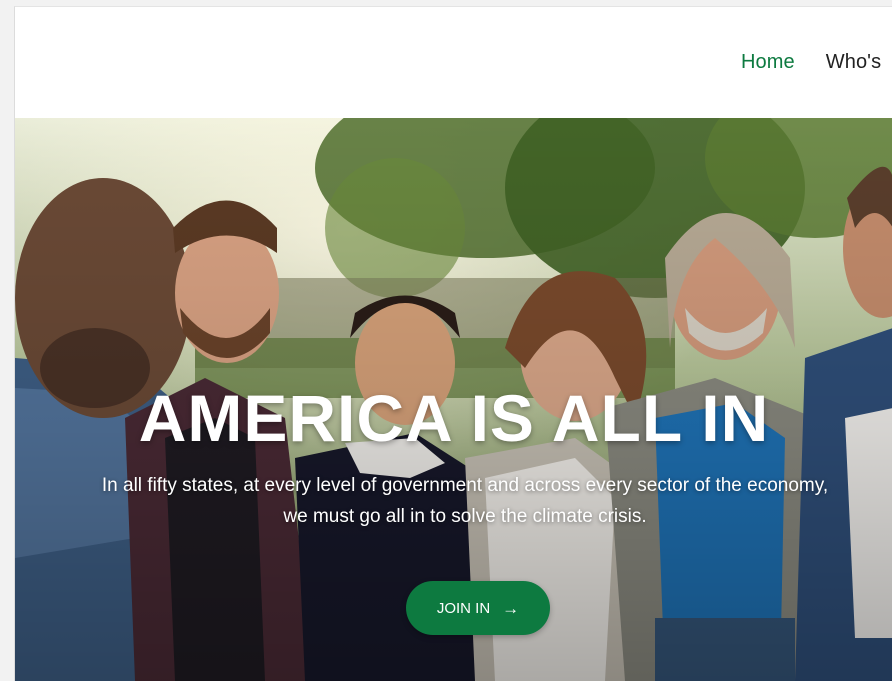 The width and height of the screenshot is (892, 681). I want to click on nav-home-link: Home, so click(768, 62).